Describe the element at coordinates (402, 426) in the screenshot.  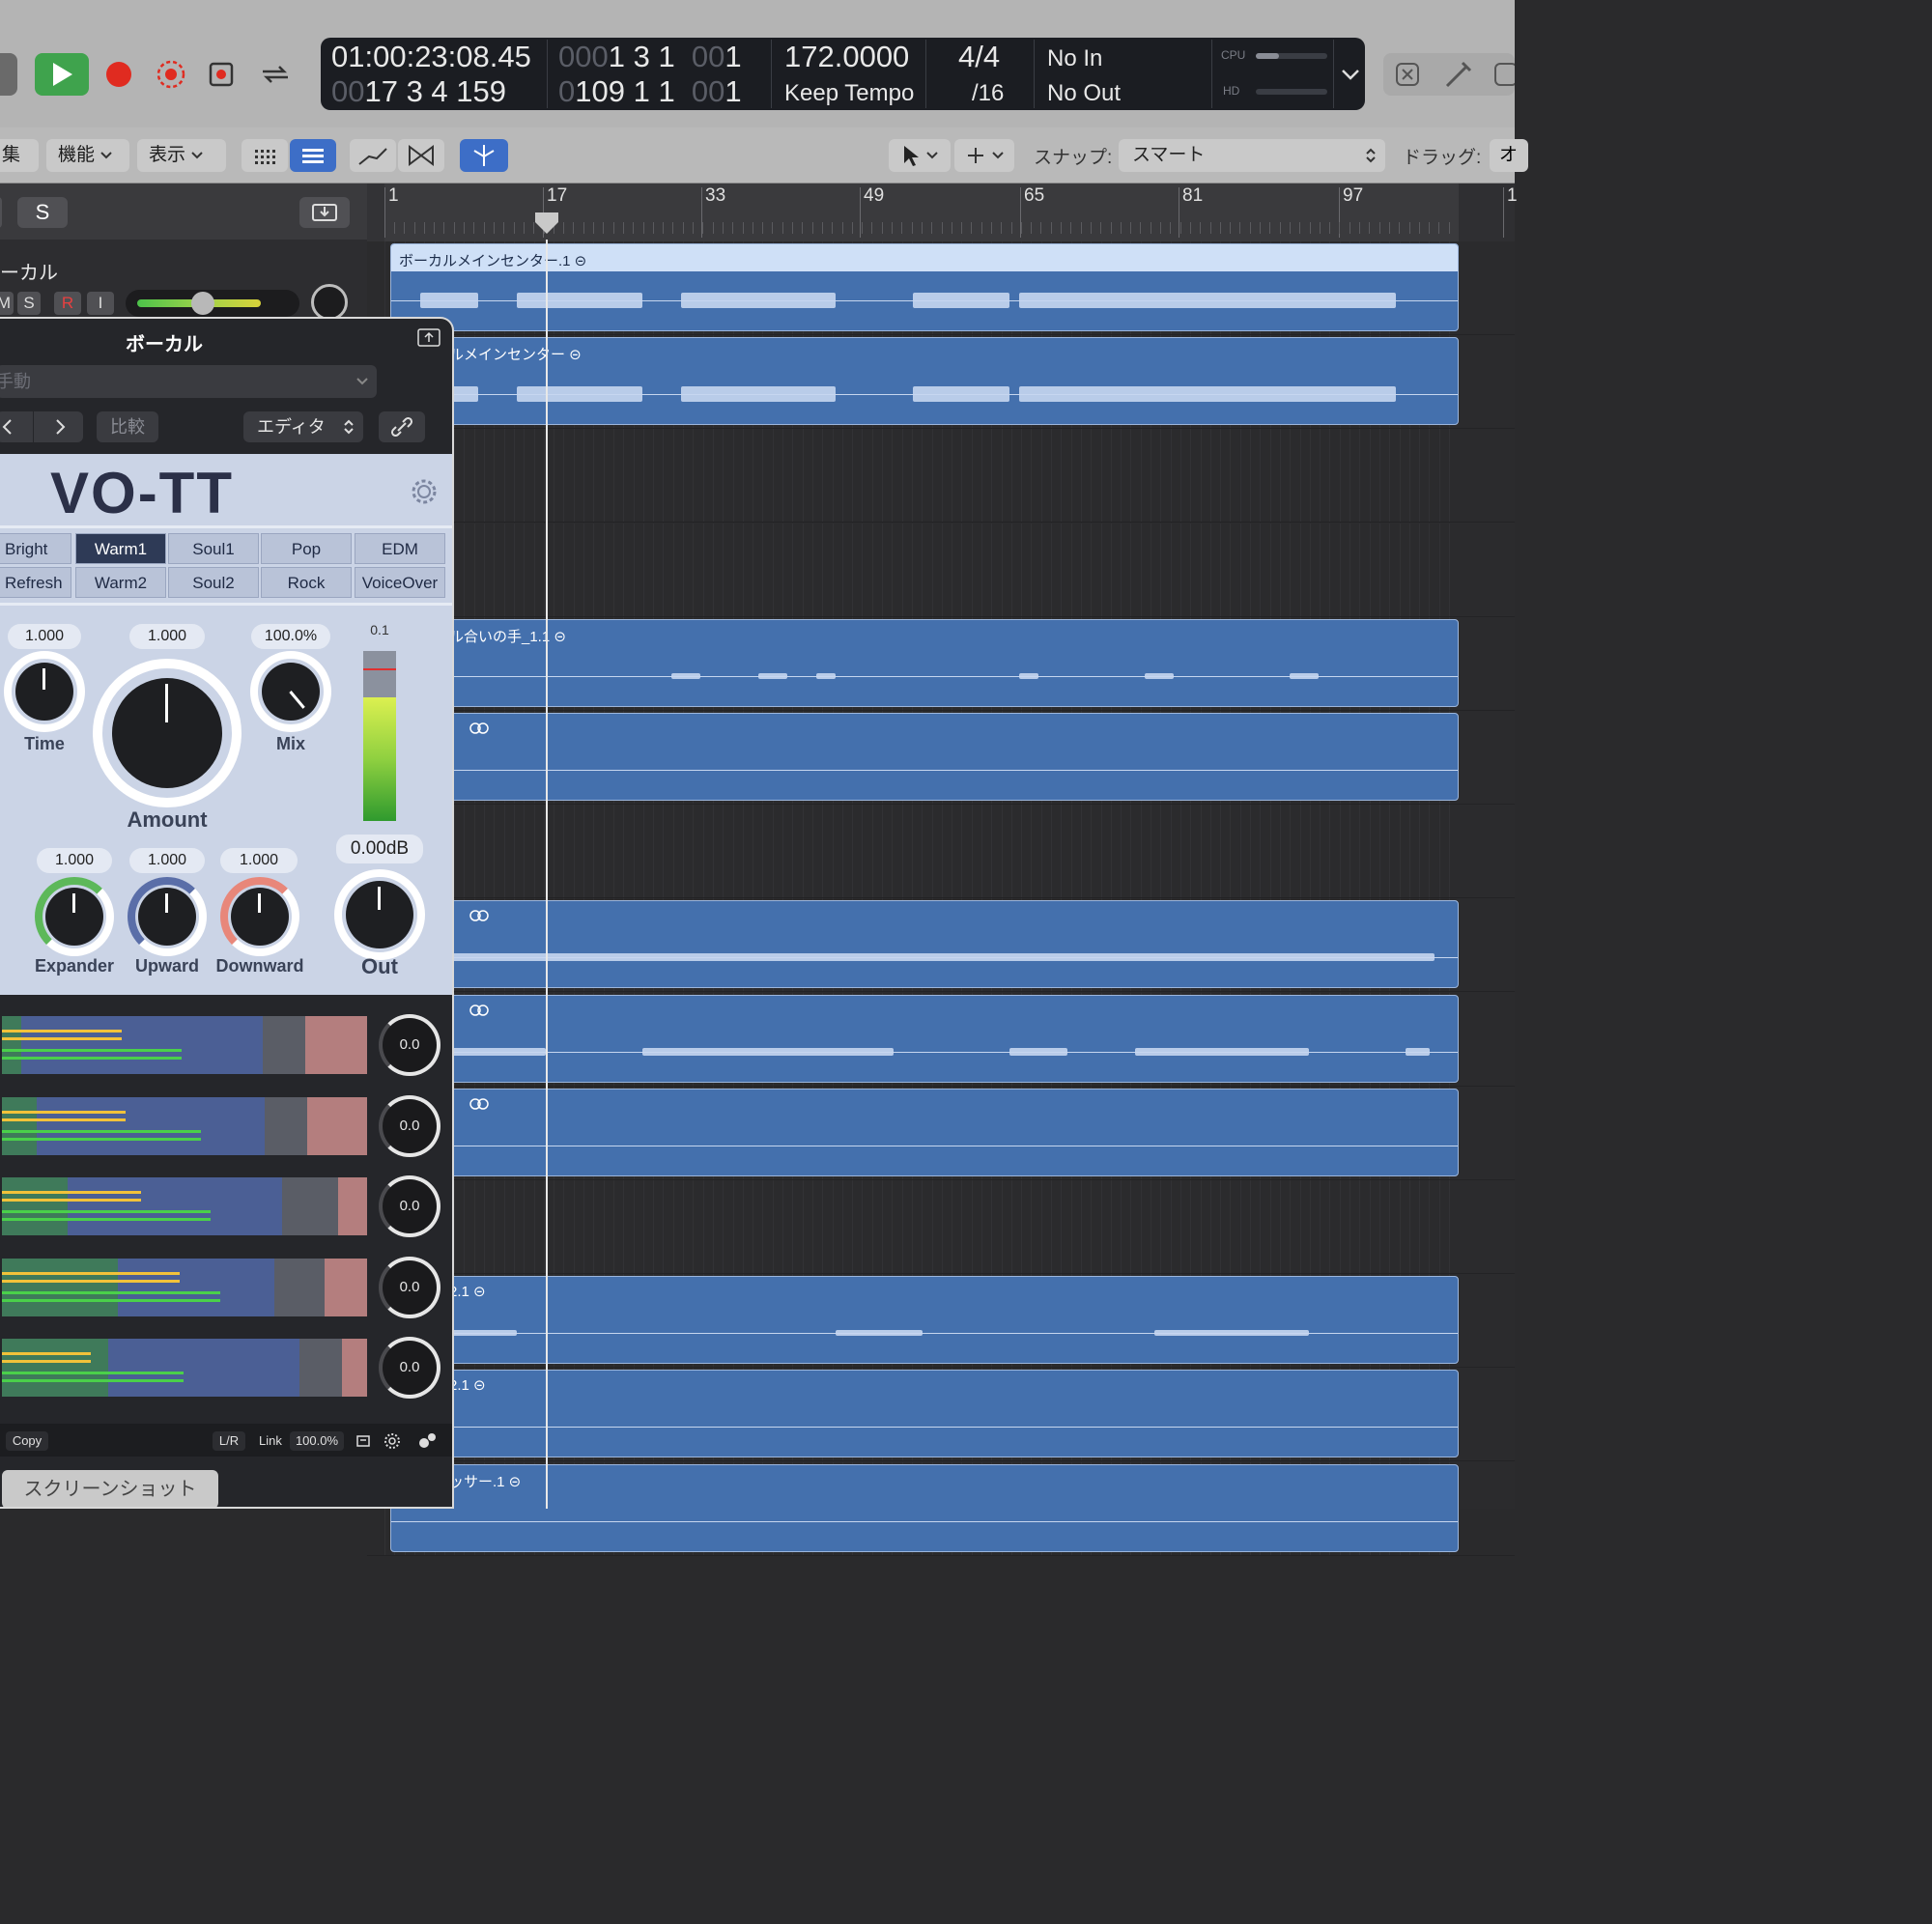
I see `link-button` at that location.